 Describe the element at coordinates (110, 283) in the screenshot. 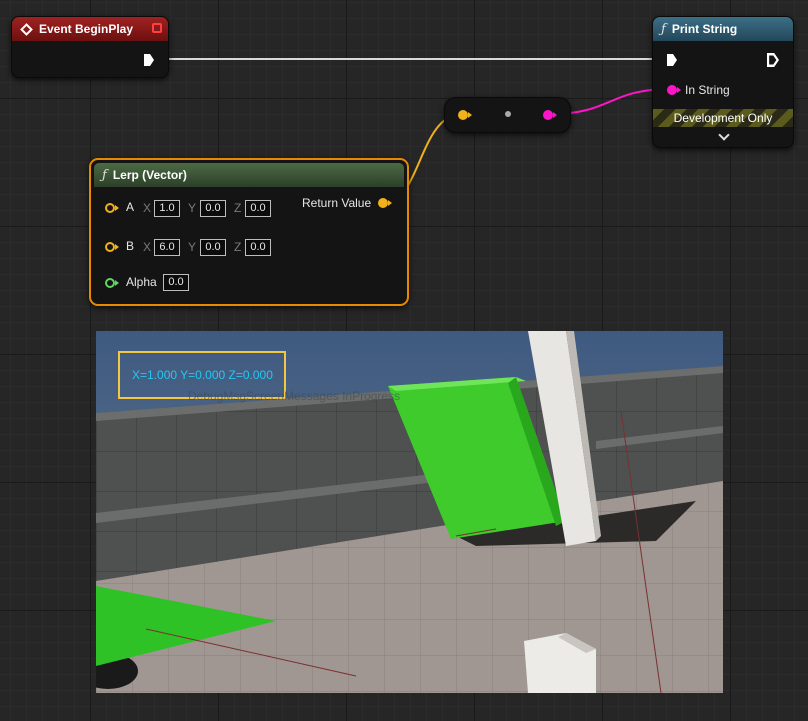

I see `pin-alpha` at that location.